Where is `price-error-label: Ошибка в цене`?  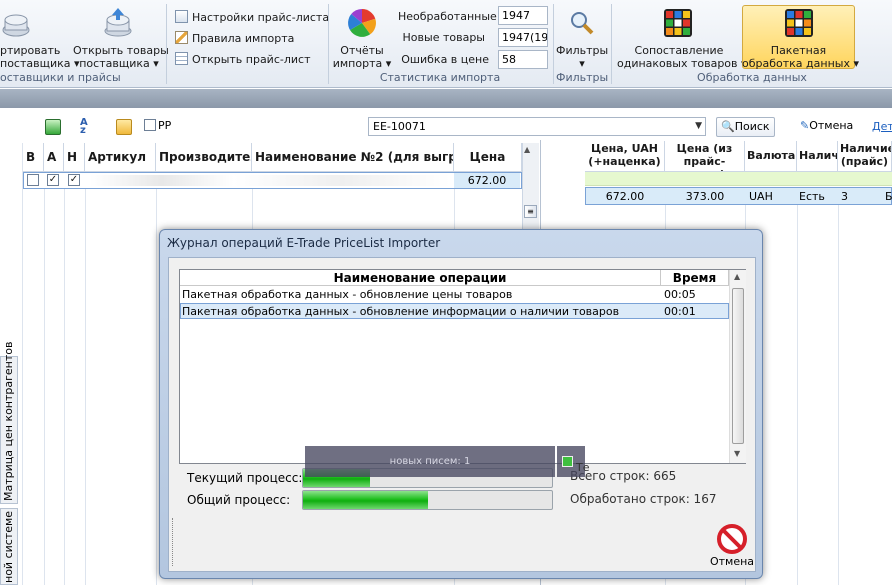
price-error-label: Ошибка в цене is located at coordinates (445, 59).